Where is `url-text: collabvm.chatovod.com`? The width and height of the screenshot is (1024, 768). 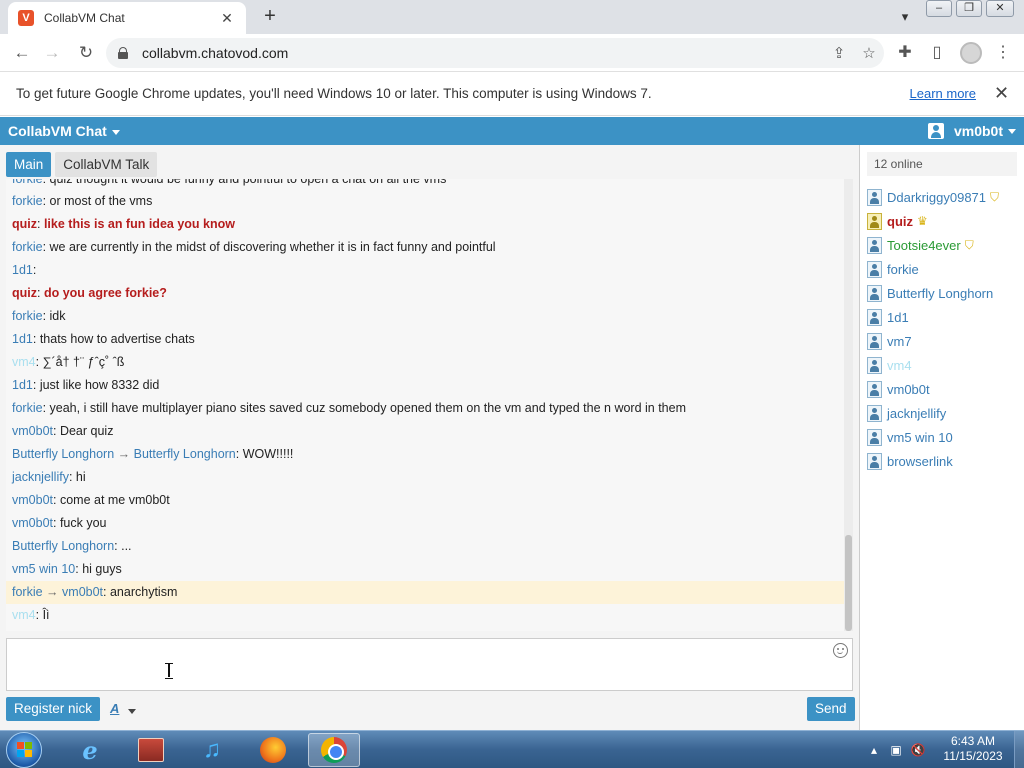 url-text: collabvm.chatovod.com is located at coordinates (483, 53).